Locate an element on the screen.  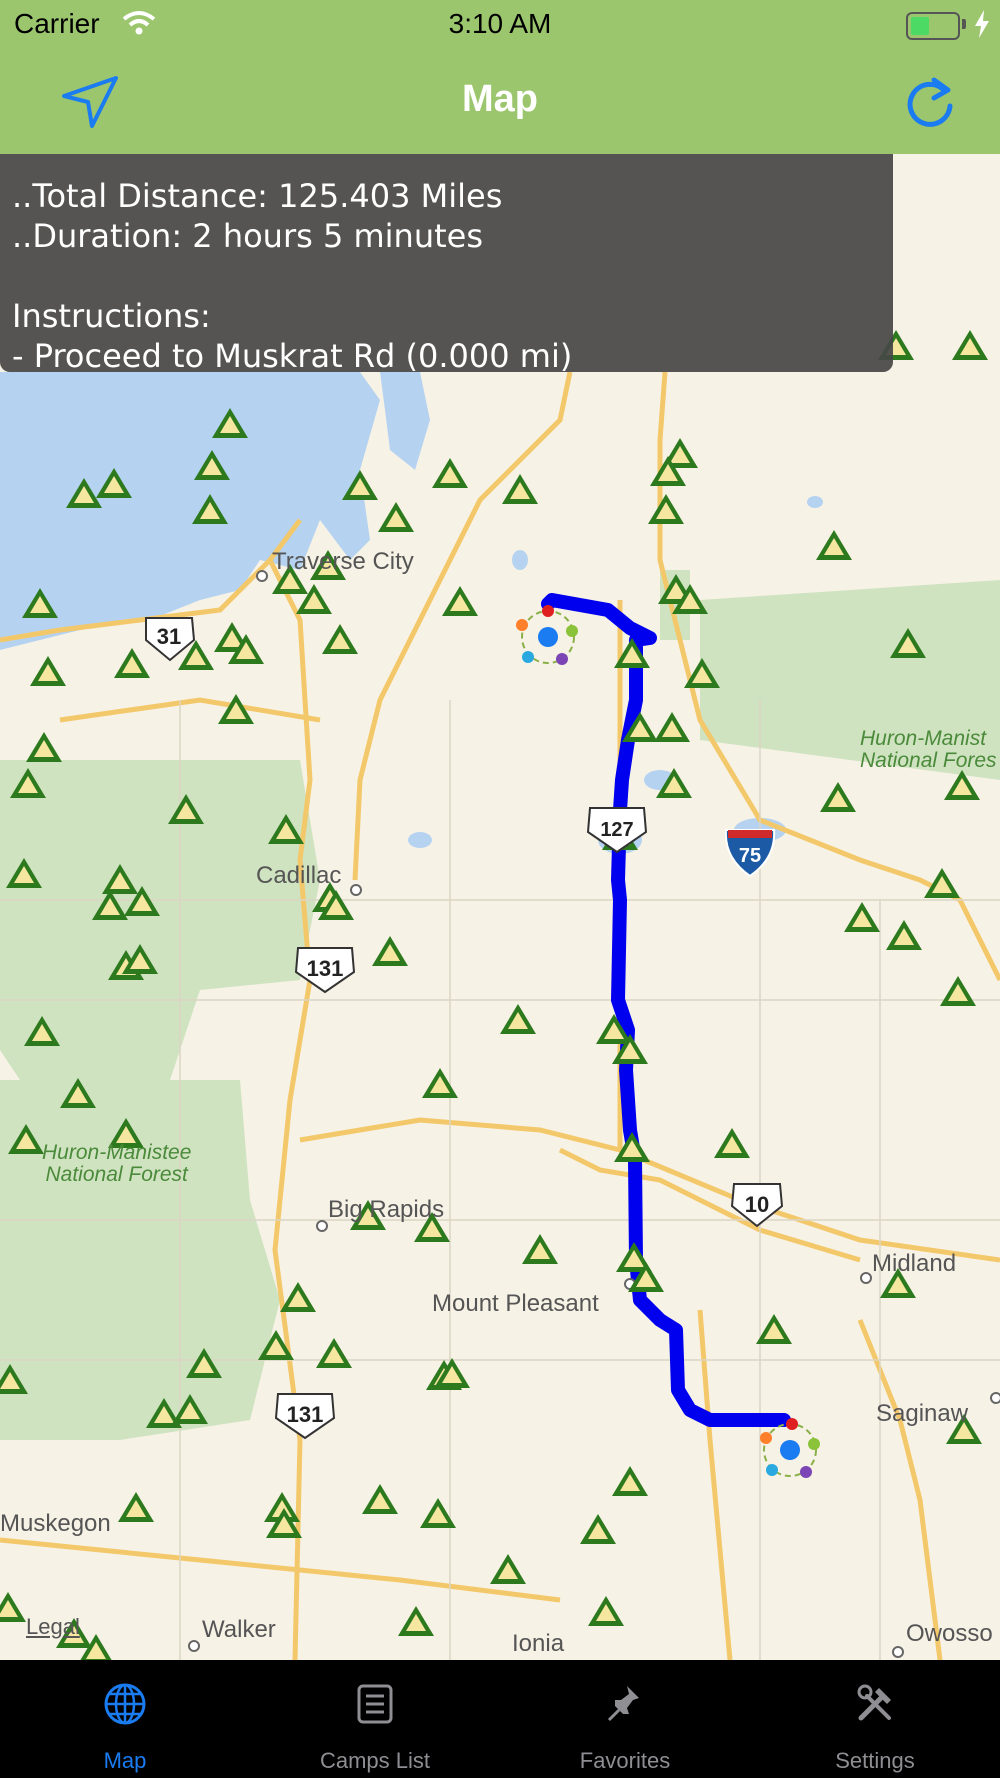
shield-us31: 31 is located at coordinates (169, 636).